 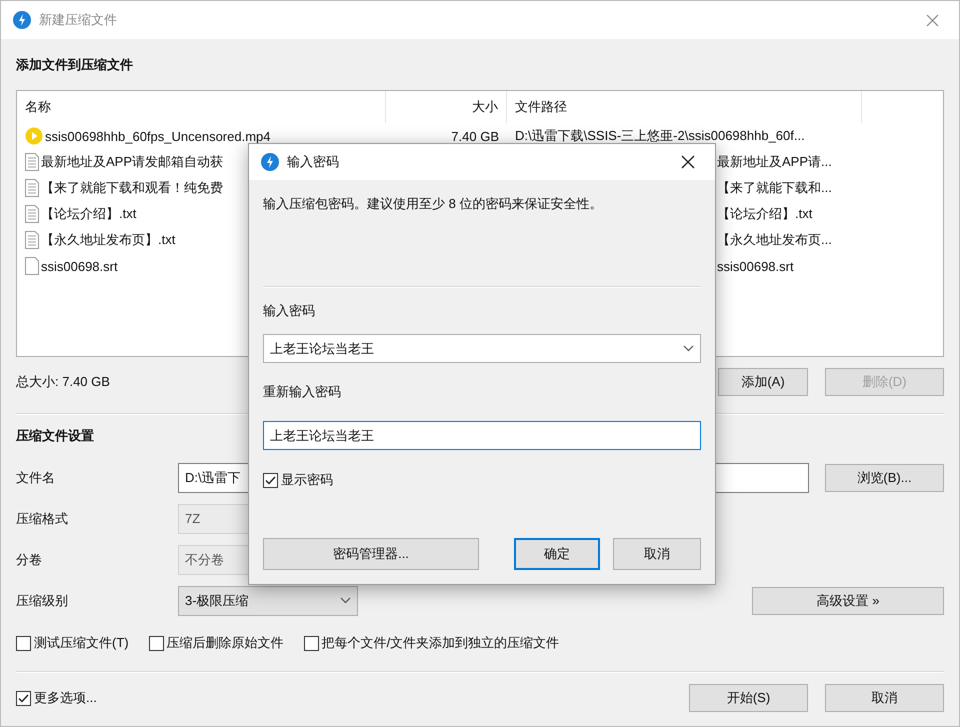 I want to click on play-icon, so click(x=34, y=136).